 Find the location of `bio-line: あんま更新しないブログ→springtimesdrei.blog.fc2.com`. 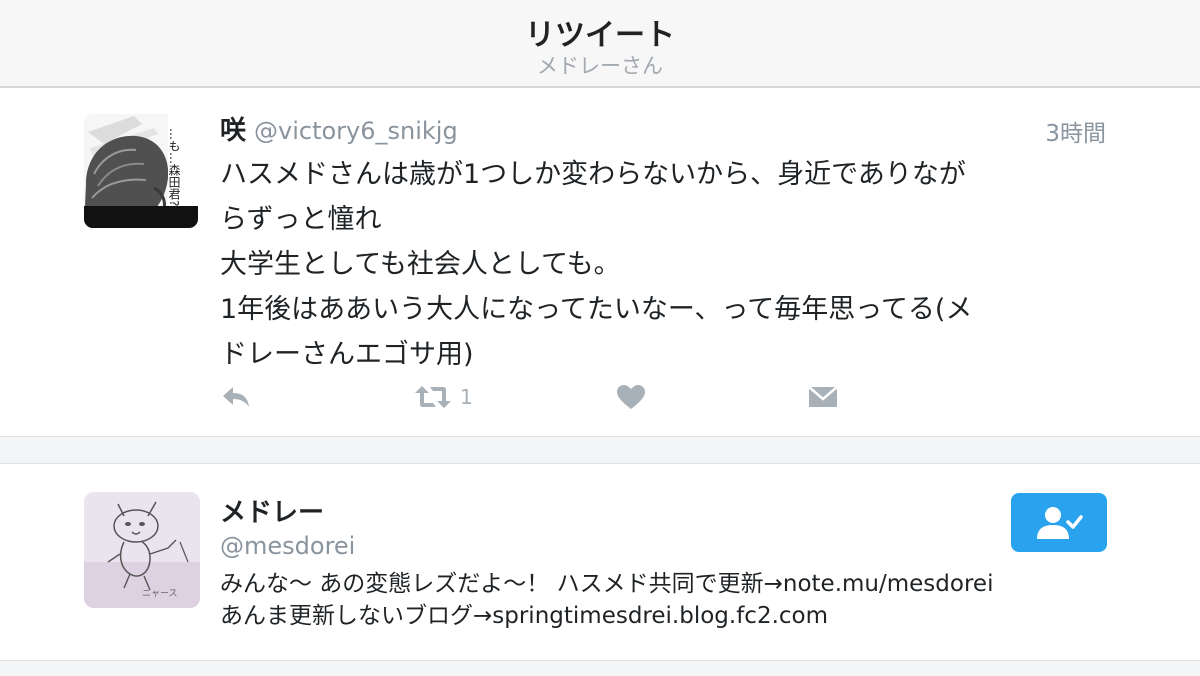

bio-line: あんま更新しないブログ→springtimesdrei.blog.fc2.com is located at coordinates (524, 616).